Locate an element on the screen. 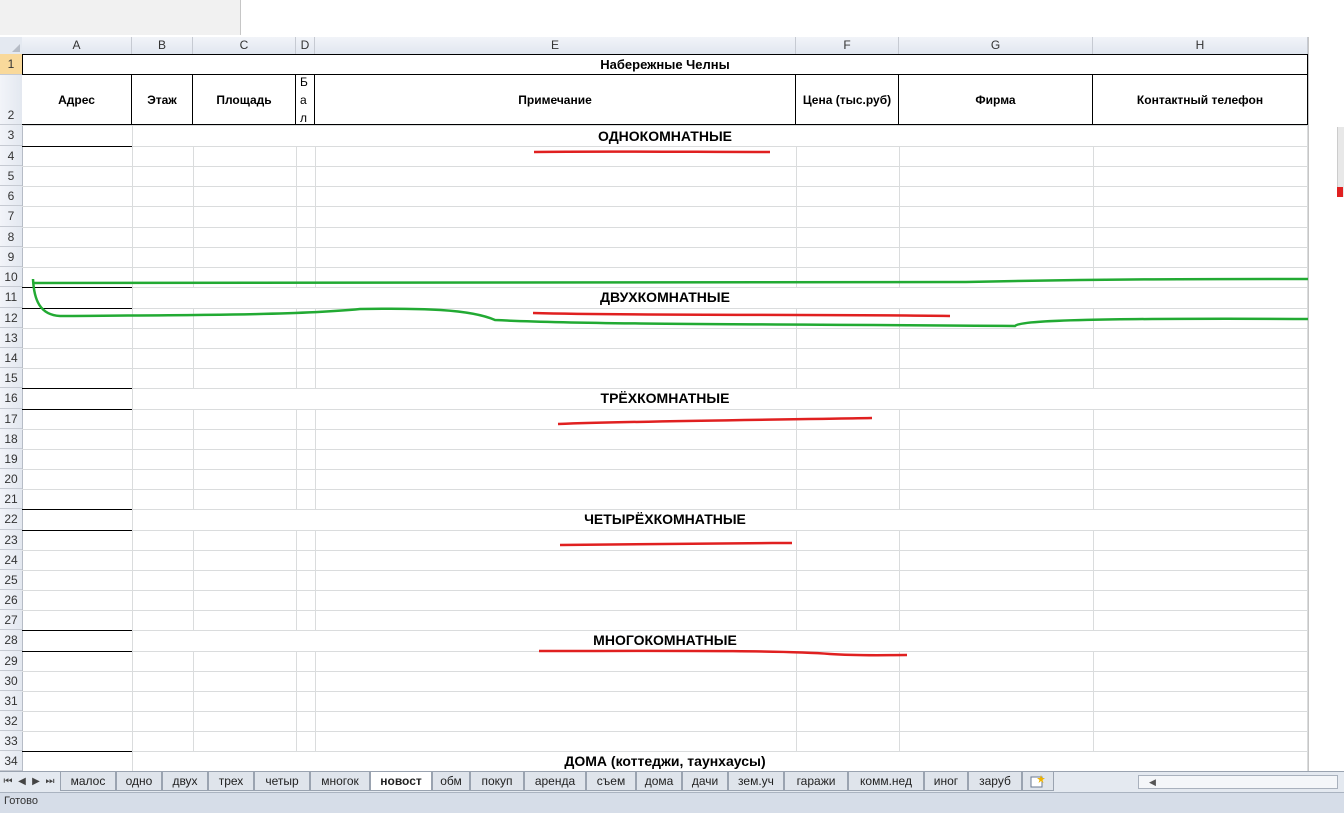 This screenshot has height=813, width=1344. horizontal-scrollbar: ◀ is located at coordinates (1238, 782).